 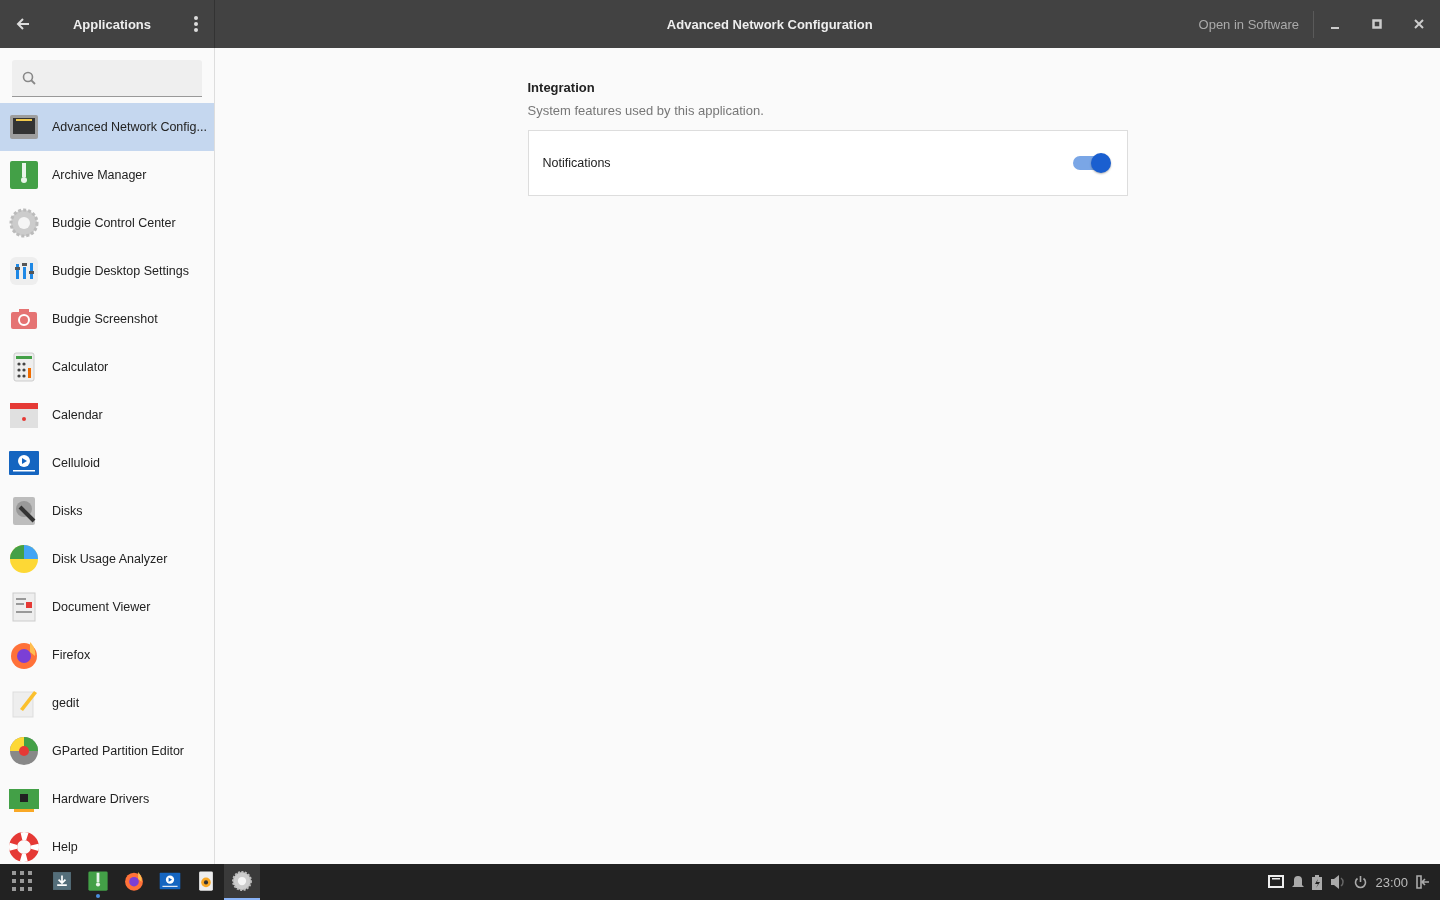 I want to click on app-list-item: Budgie Desktop Settings, so click(x=107, y=271).